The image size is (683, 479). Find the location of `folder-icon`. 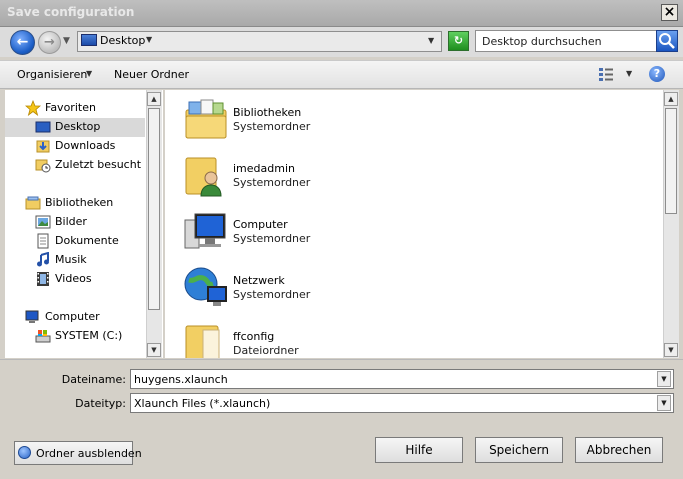

folder-icon is located at coordinates (206, 339).